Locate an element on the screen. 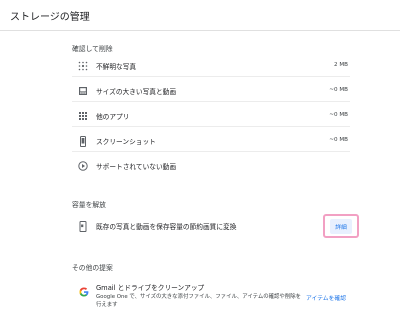 The width and height of the screenshot is (400, 315). review-item-unsupported-videos: サポートされていない動画 is located at coordinates (211, 166).